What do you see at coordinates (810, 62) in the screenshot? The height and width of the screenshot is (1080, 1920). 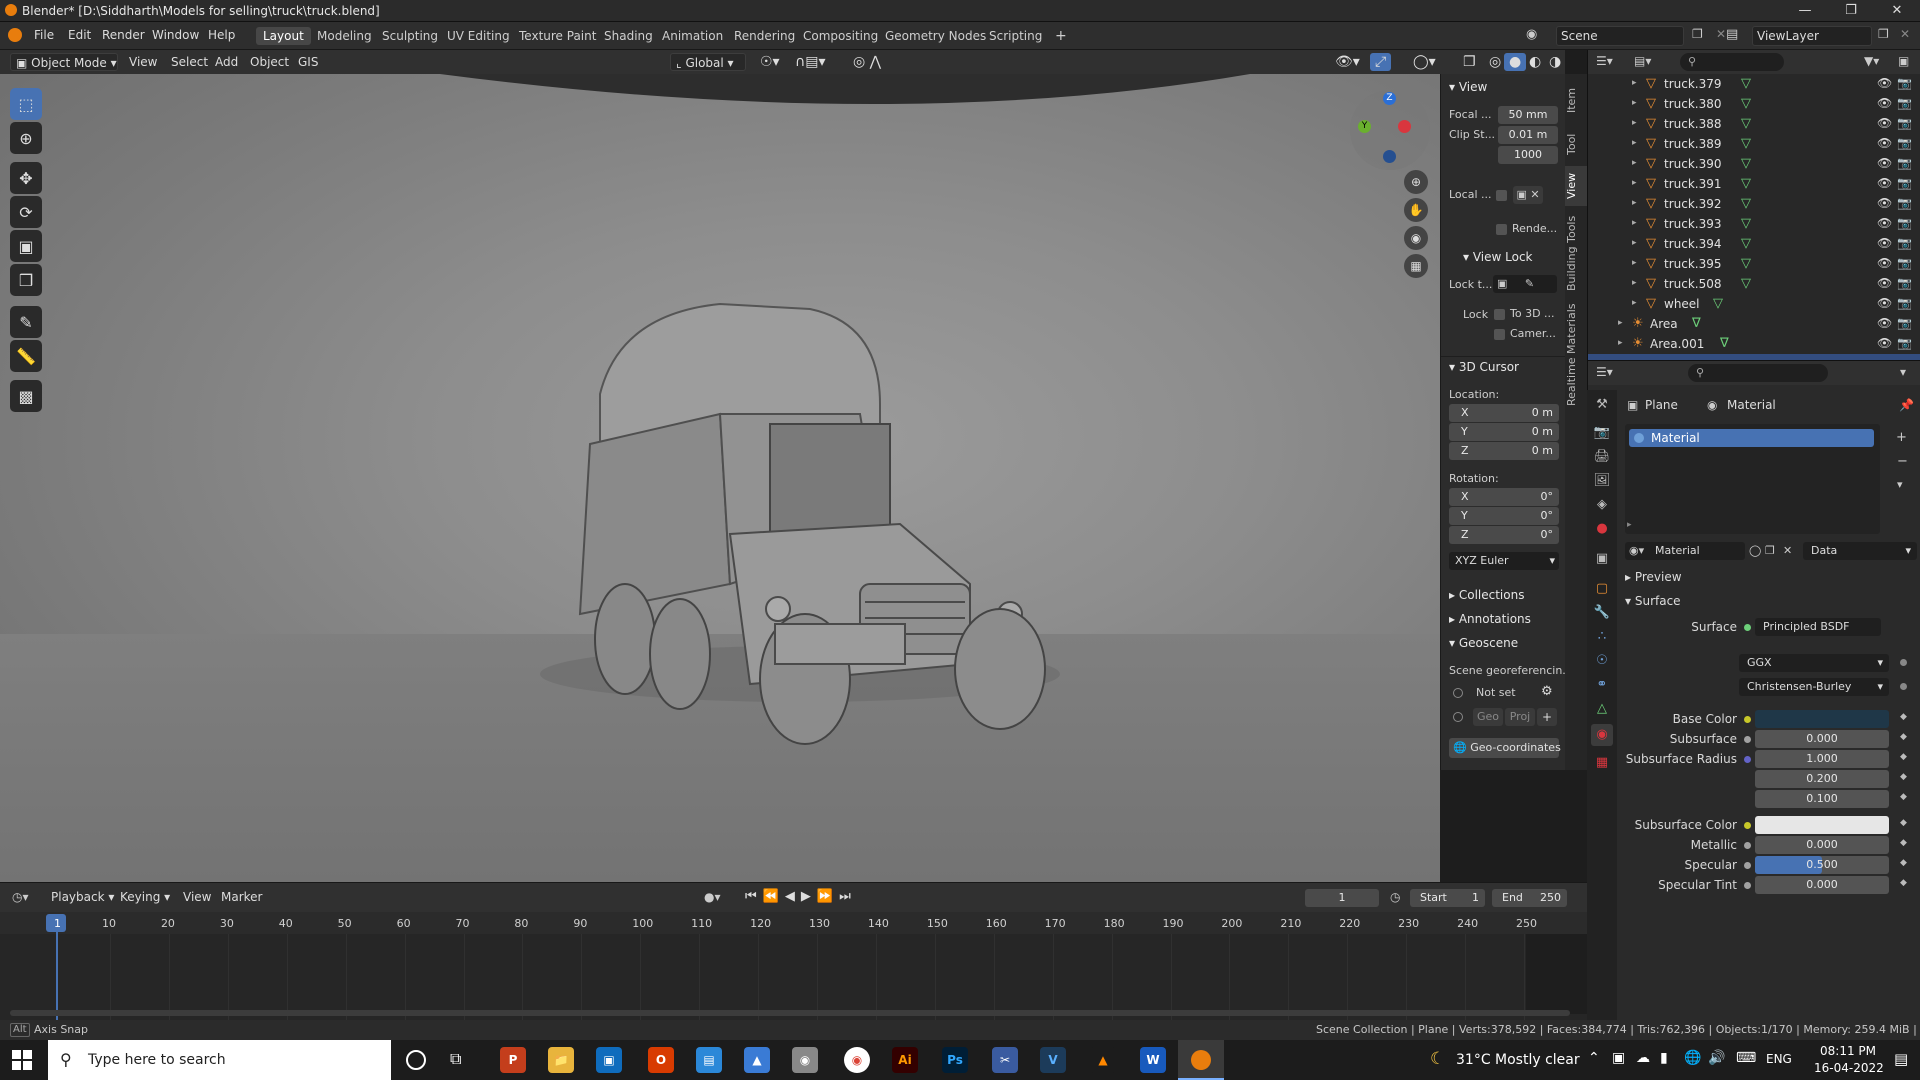 I see `snap-icon: ∩▤▾` at bounding box center [810, 62].